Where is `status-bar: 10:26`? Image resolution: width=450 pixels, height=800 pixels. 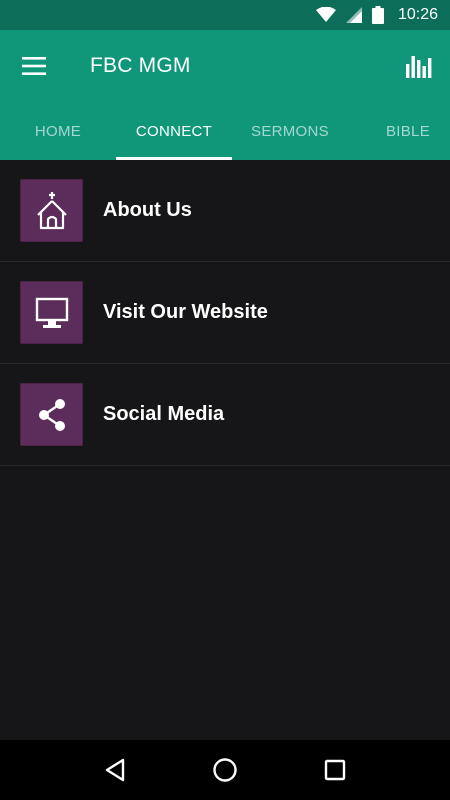 status-bar: 10:26 is located at coordinates (225, 15).